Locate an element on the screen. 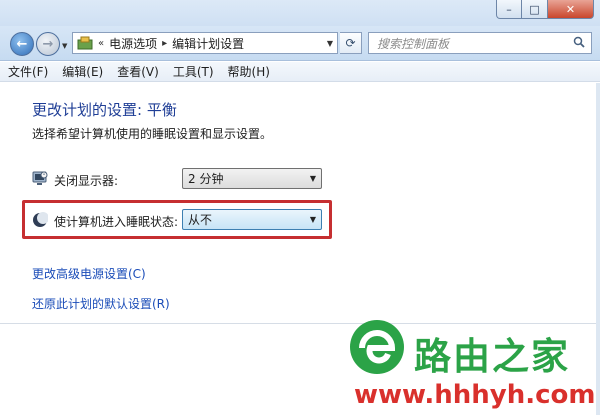 The width and height of the screenshot is (600, 415). maximize-button: □ is located at coordinates (535, 9).